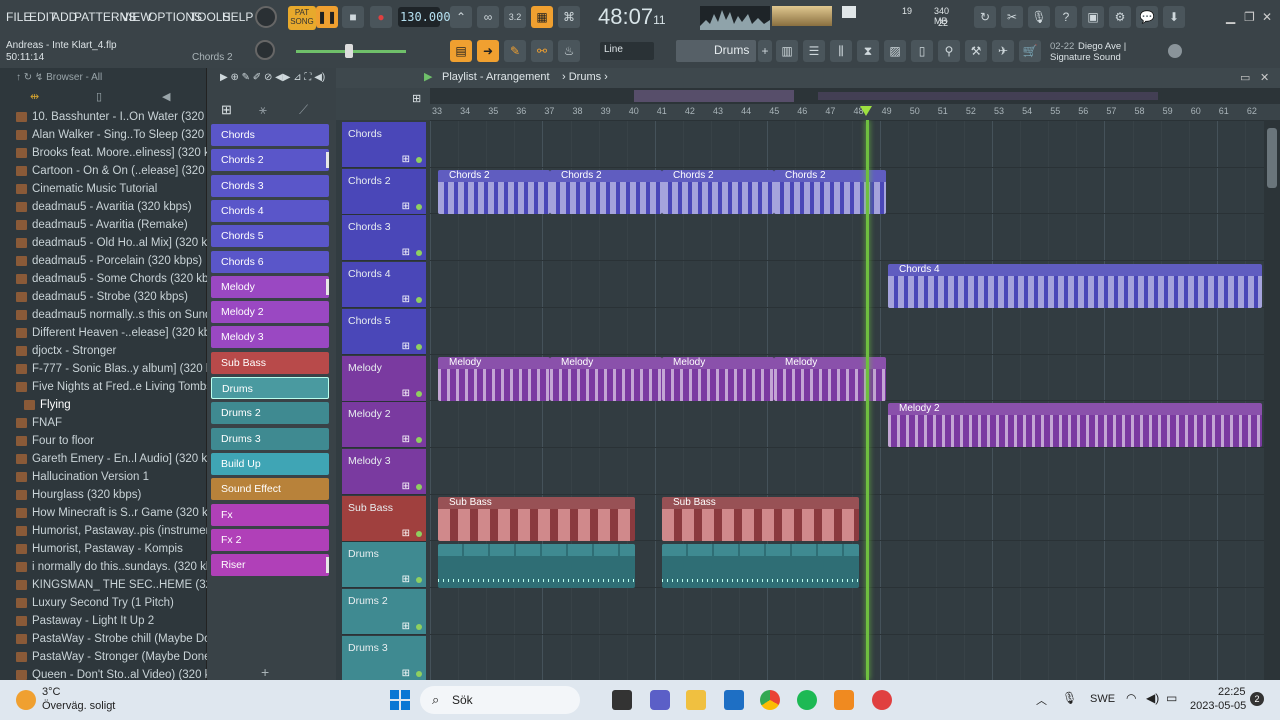 The width and height of the screenshot is (1280, 720). Describe the element at coordinates (103, 441) in the screenshot. I see `browser-item: Four to floor` at that location.